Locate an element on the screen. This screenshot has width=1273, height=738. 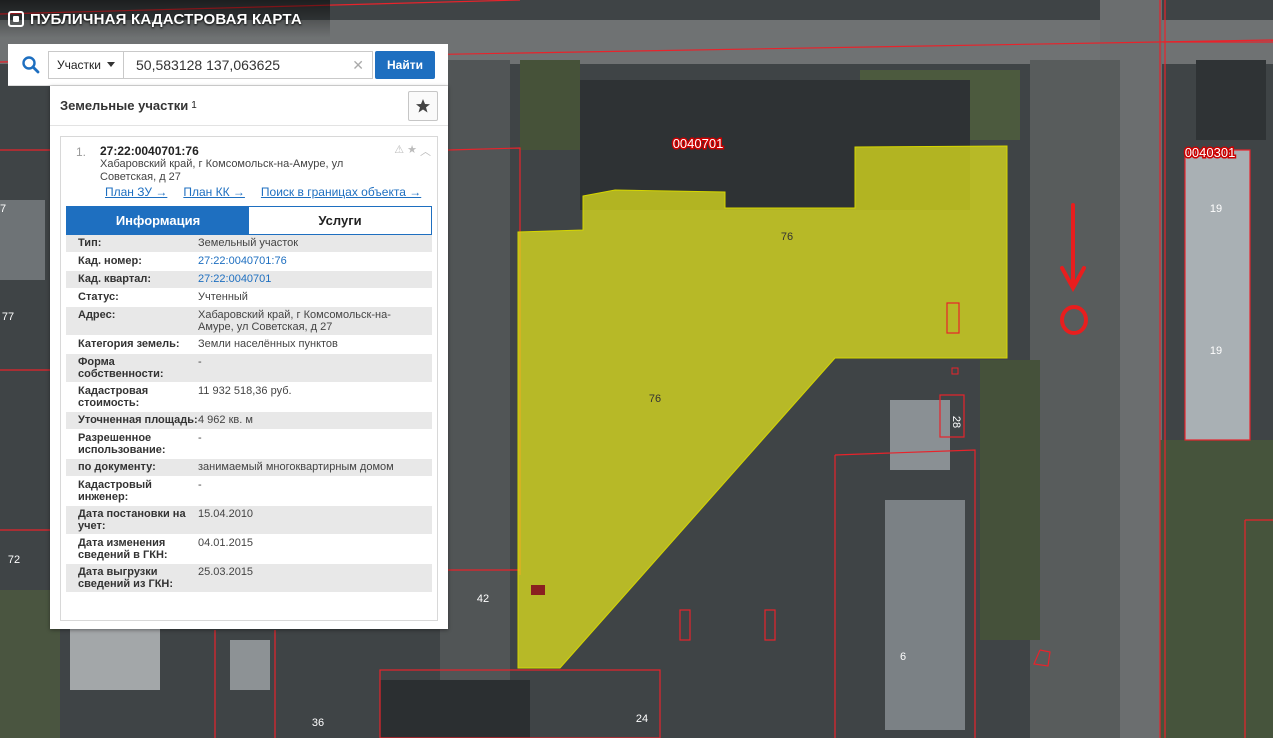
cad-number: 27:22:0040701:76 is located at coordinates (149, 151).